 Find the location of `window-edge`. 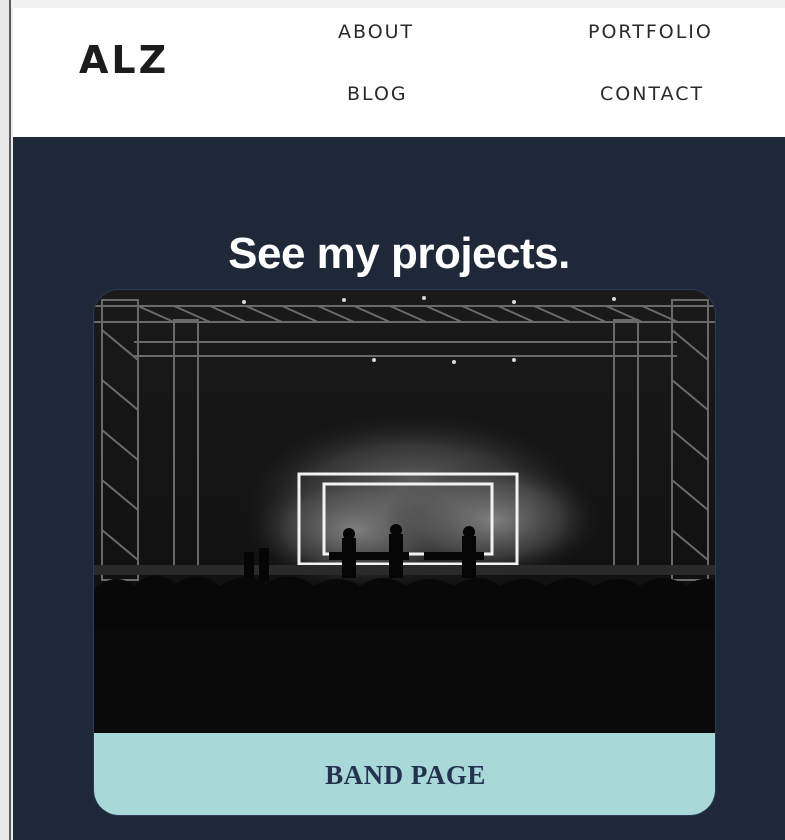

window-edge is located at coordinates (5, 420).